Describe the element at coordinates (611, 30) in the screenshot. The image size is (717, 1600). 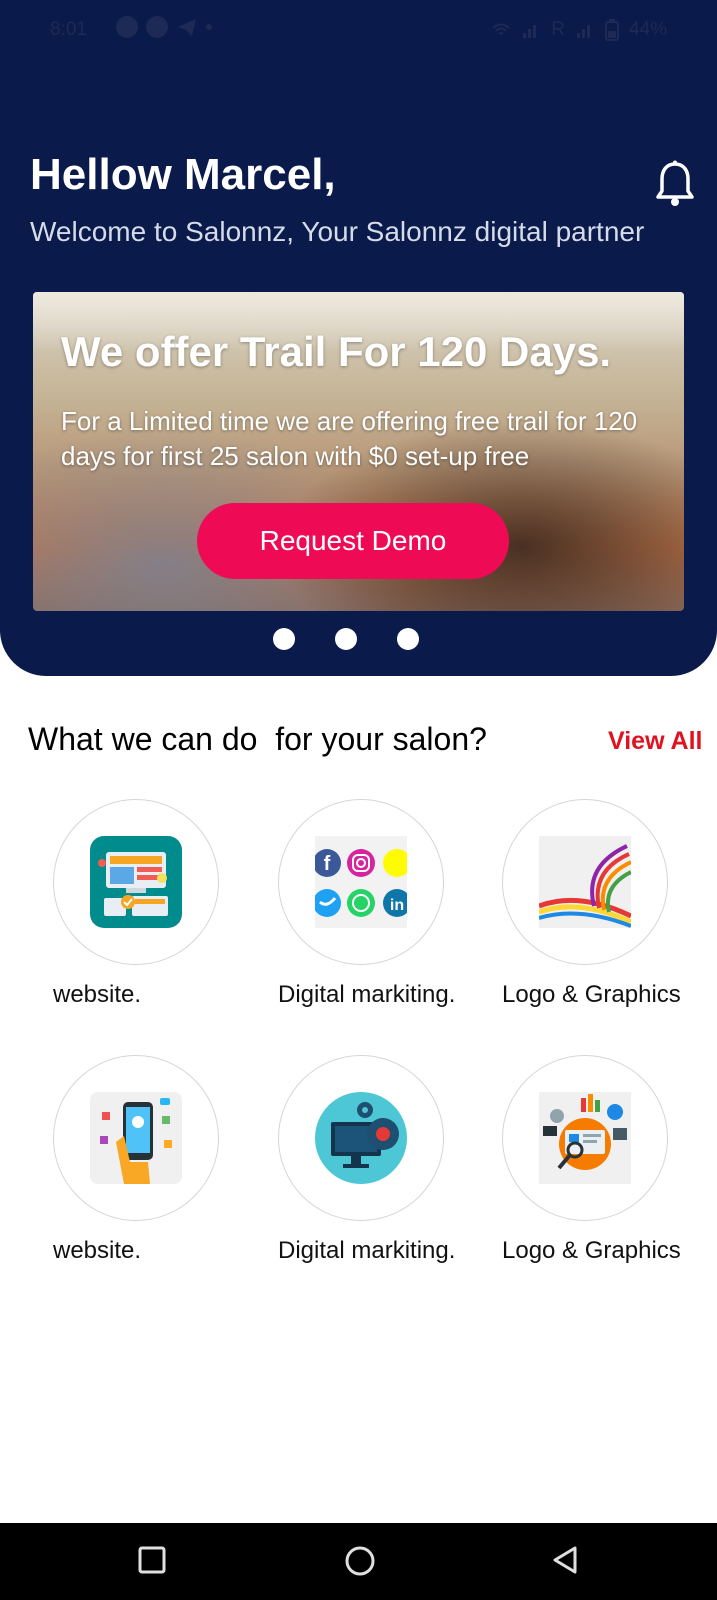
I see `battery-icon` at that location.